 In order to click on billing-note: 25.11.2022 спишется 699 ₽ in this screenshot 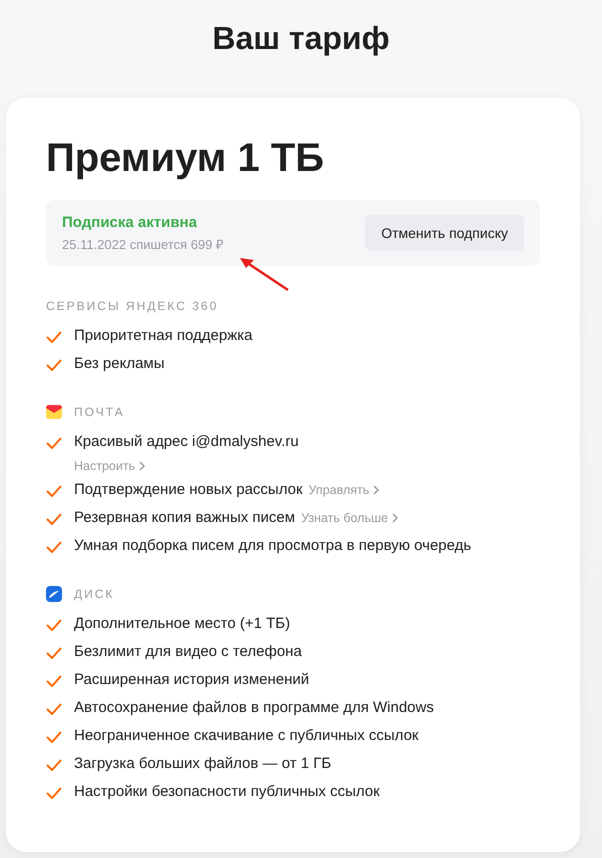, I will do `click(143, 244)`.